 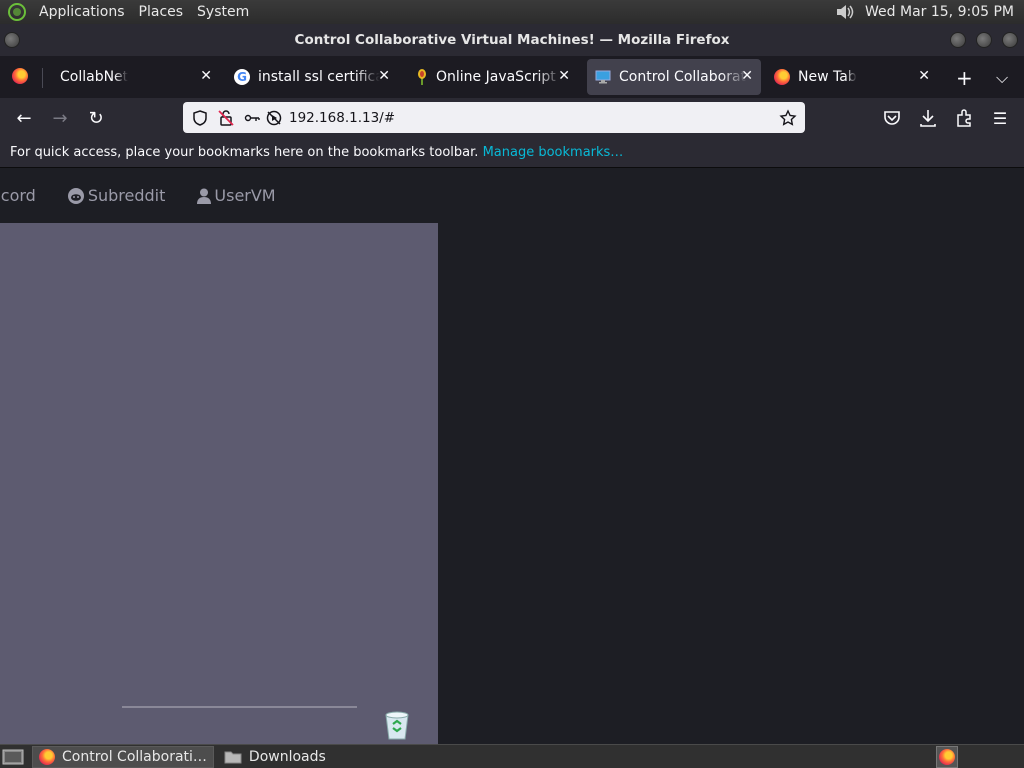 I want to click on tab-label: New Tab, so click(x=827, y=77).